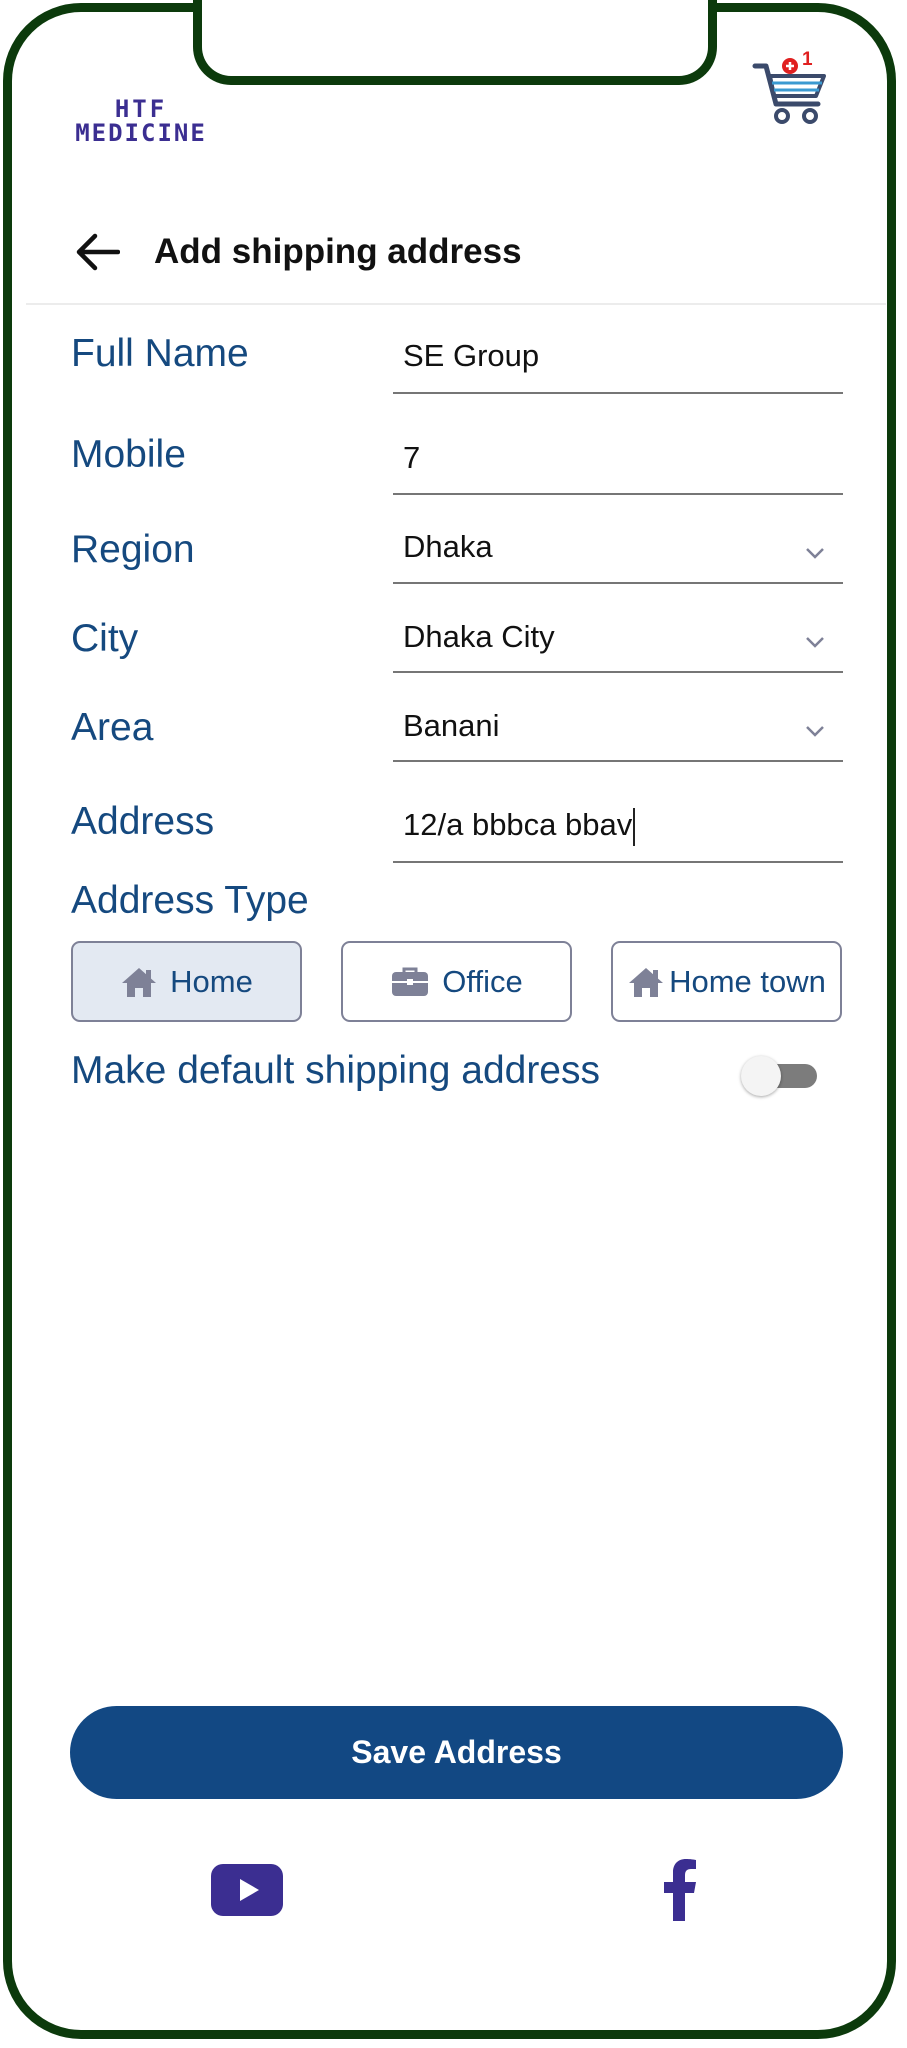  I want to click on mobile-input: 7, so click(618, 462).